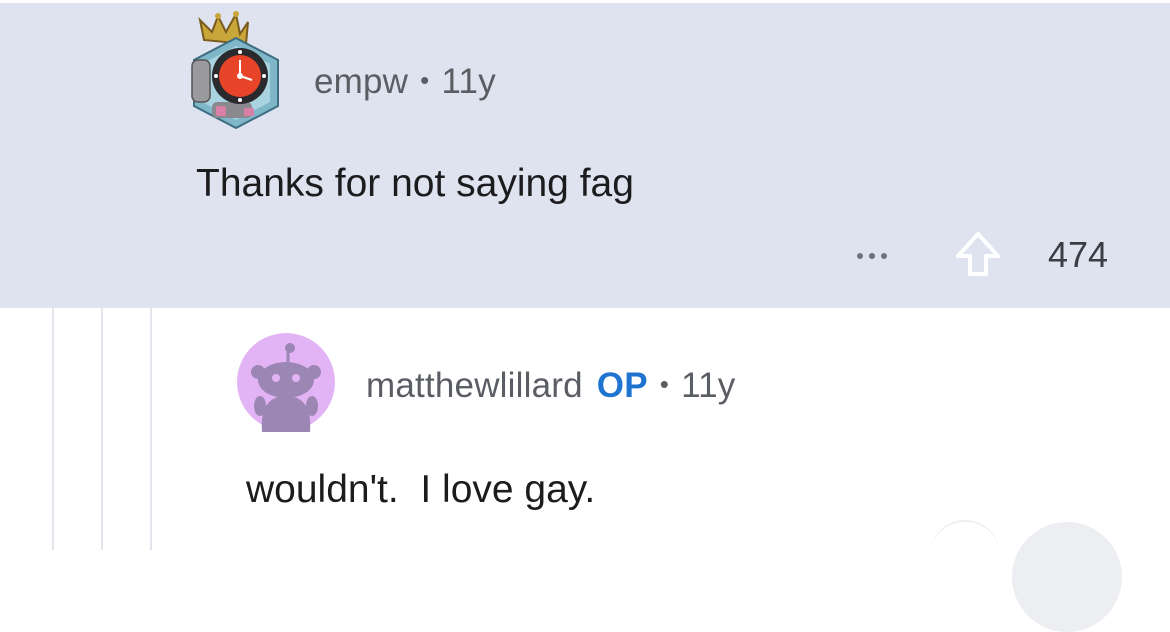 Image resolution: width=1170 pixels, height=632 pixels. What do you see at coordinates (978, 254) in the screenshot?
I see `upvote-arrow-icon` at bounding box center [978, 254].